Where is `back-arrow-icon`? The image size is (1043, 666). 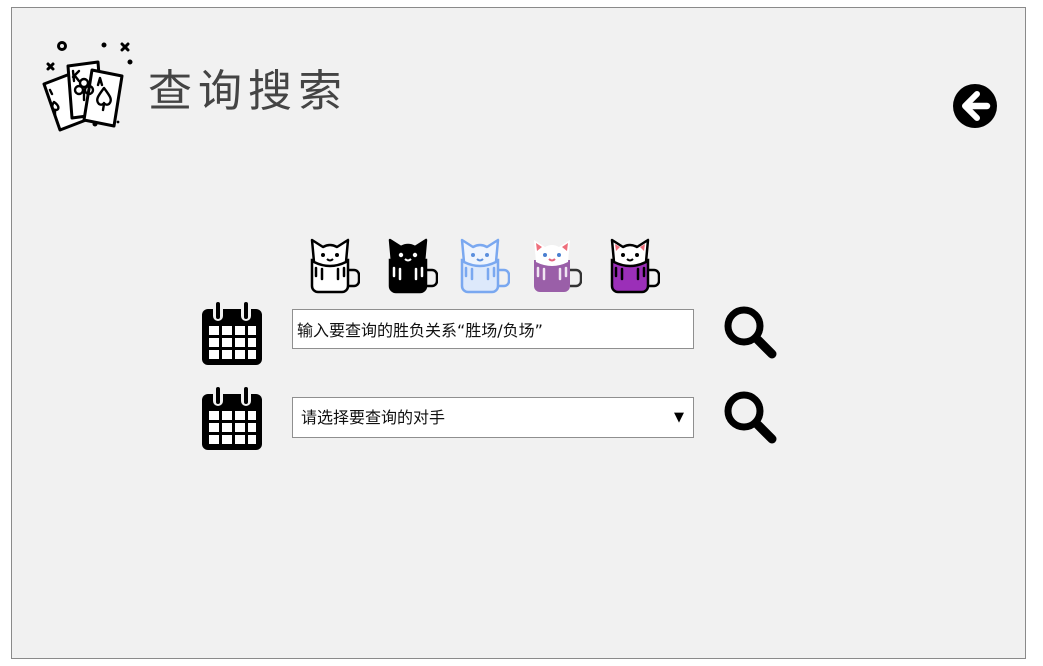
back-arrow-icon is located at coordinates (975, 106).